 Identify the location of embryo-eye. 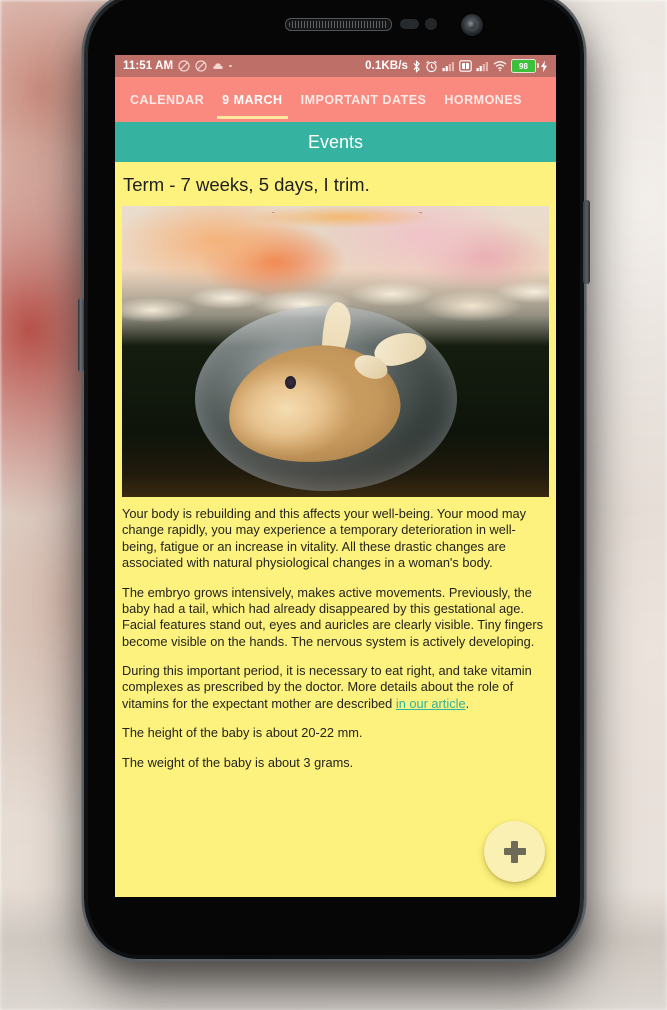
(290, 382).